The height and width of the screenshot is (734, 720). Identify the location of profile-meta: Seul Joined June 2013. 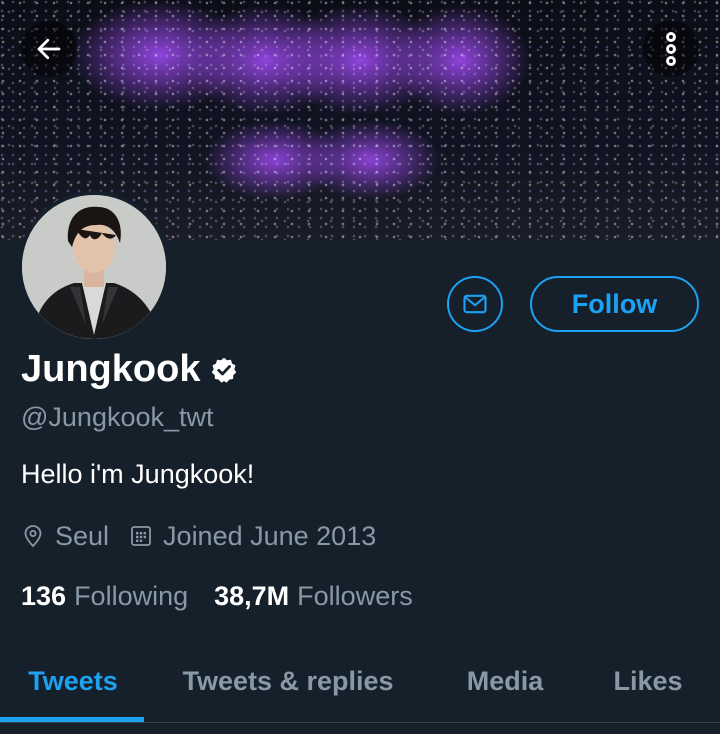
(198, 536).